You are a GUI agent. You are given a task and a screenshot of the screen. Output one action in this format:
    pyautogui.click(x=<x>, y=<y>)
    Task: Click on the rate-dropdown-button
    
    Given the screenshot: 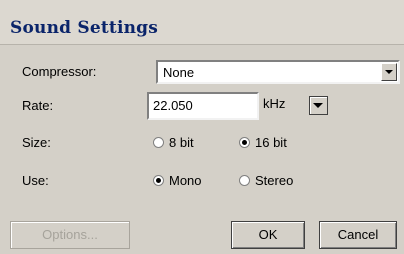 What is the action you would take?
    pyautogui.click(x=318, y=105)
    